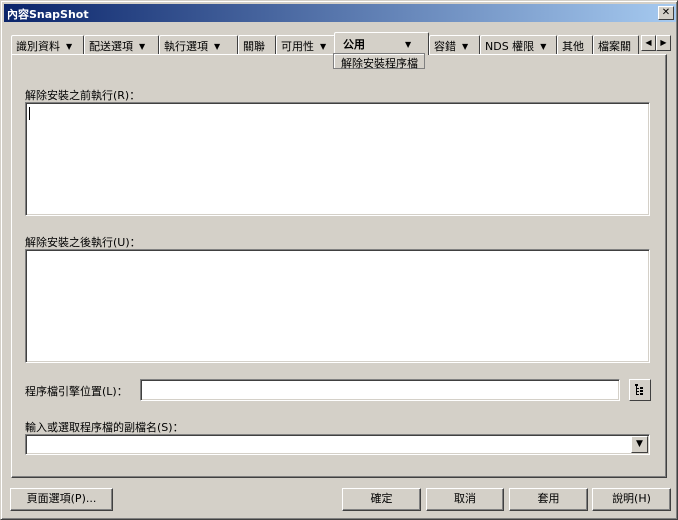 This screenshot has width=678, height=520. What do you see at coordinates (76, 391) in the screenshot?
I see `script-engine-label: 程序檔引擎位置(L)：` at bounding box center [76, 391].